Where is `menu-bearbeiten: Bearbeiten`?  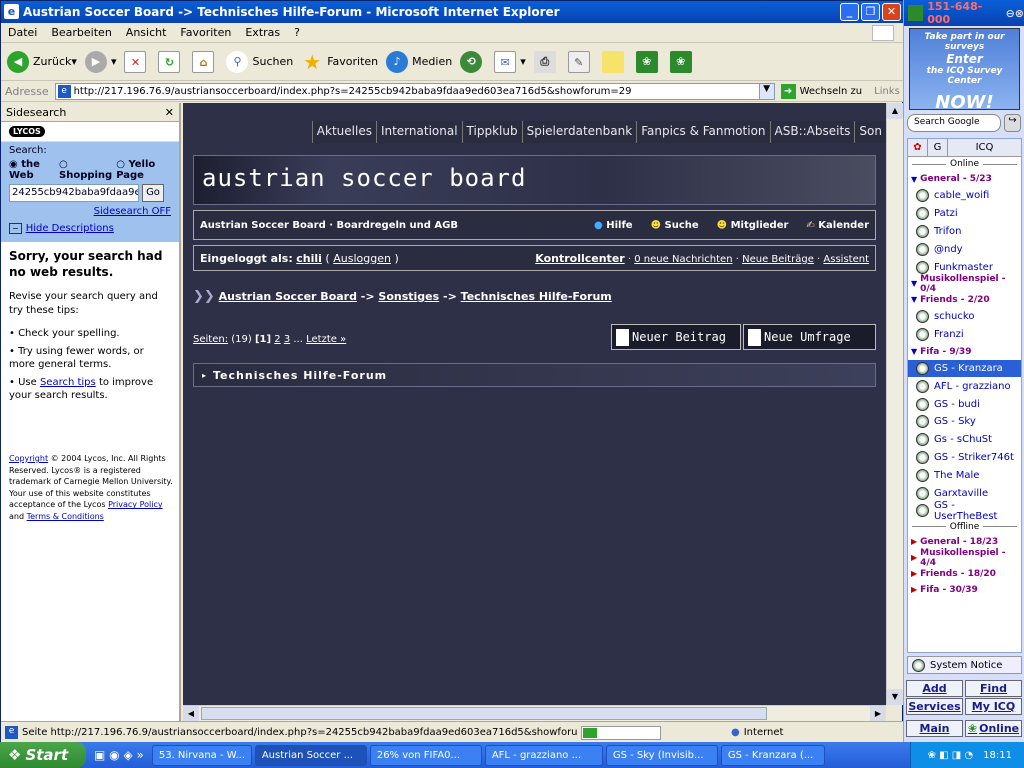 menu-bearbeiten: Bearbeiten is located at coordinates (81, 32).